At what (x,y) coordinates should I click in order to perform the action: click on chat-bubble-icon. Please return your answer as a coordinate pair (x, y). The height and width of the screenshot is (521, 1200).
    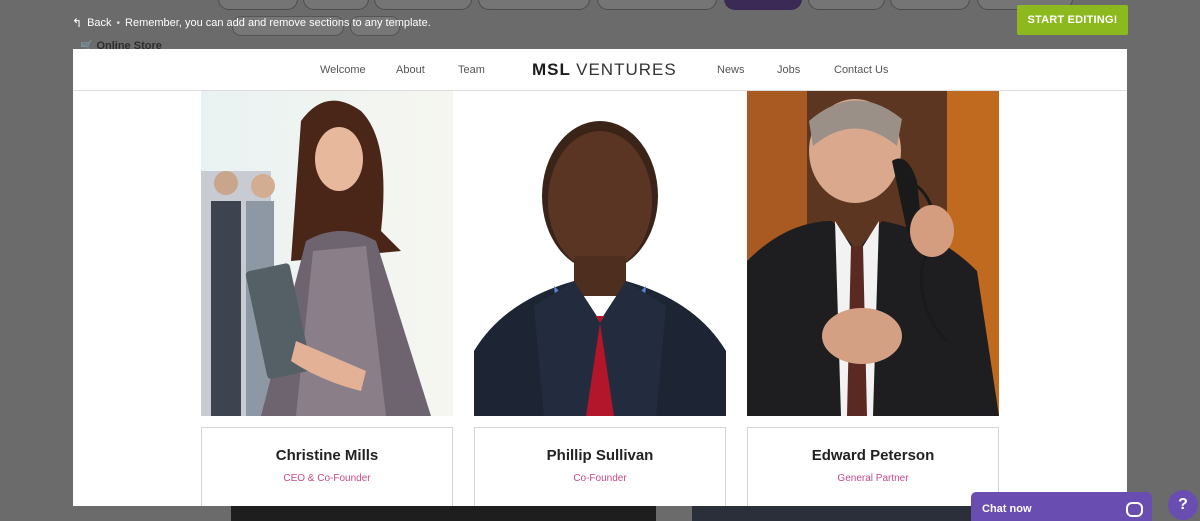
    Looking at the image, I should click on (1134, 509).